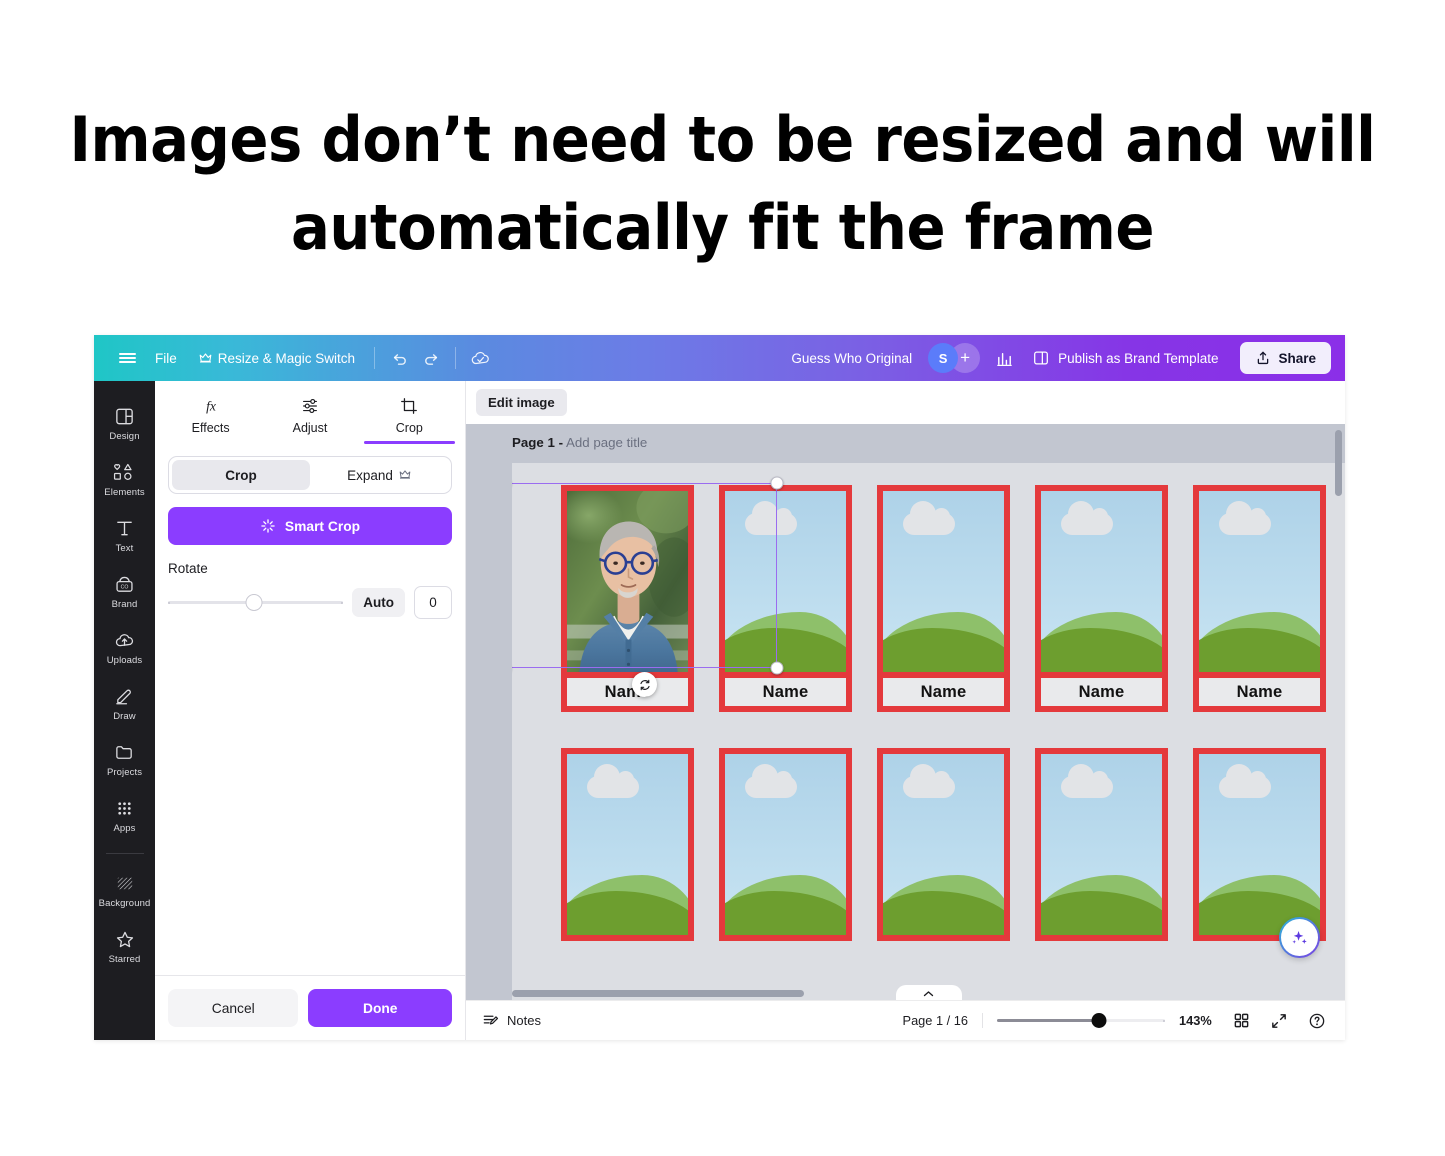 Image resolution: width=1445 pixels, height=1156 pixels. I want to click on portrait-photo, so click(627, 581).